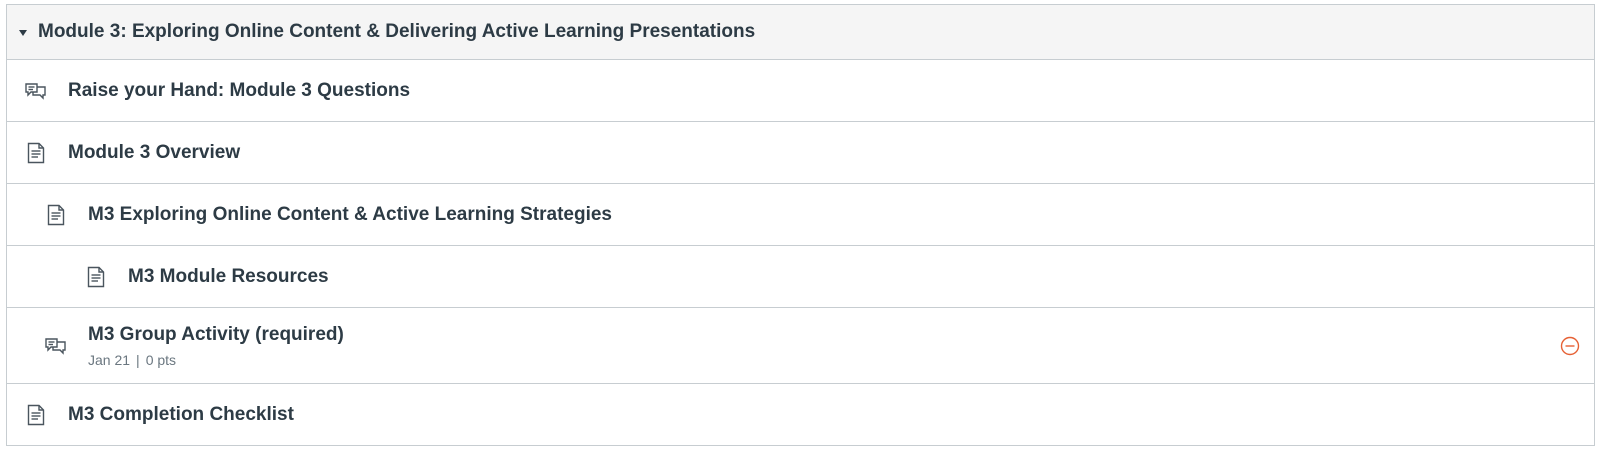  I want to click on module-item-overview: Module 3 Overview, so click(800, 153).